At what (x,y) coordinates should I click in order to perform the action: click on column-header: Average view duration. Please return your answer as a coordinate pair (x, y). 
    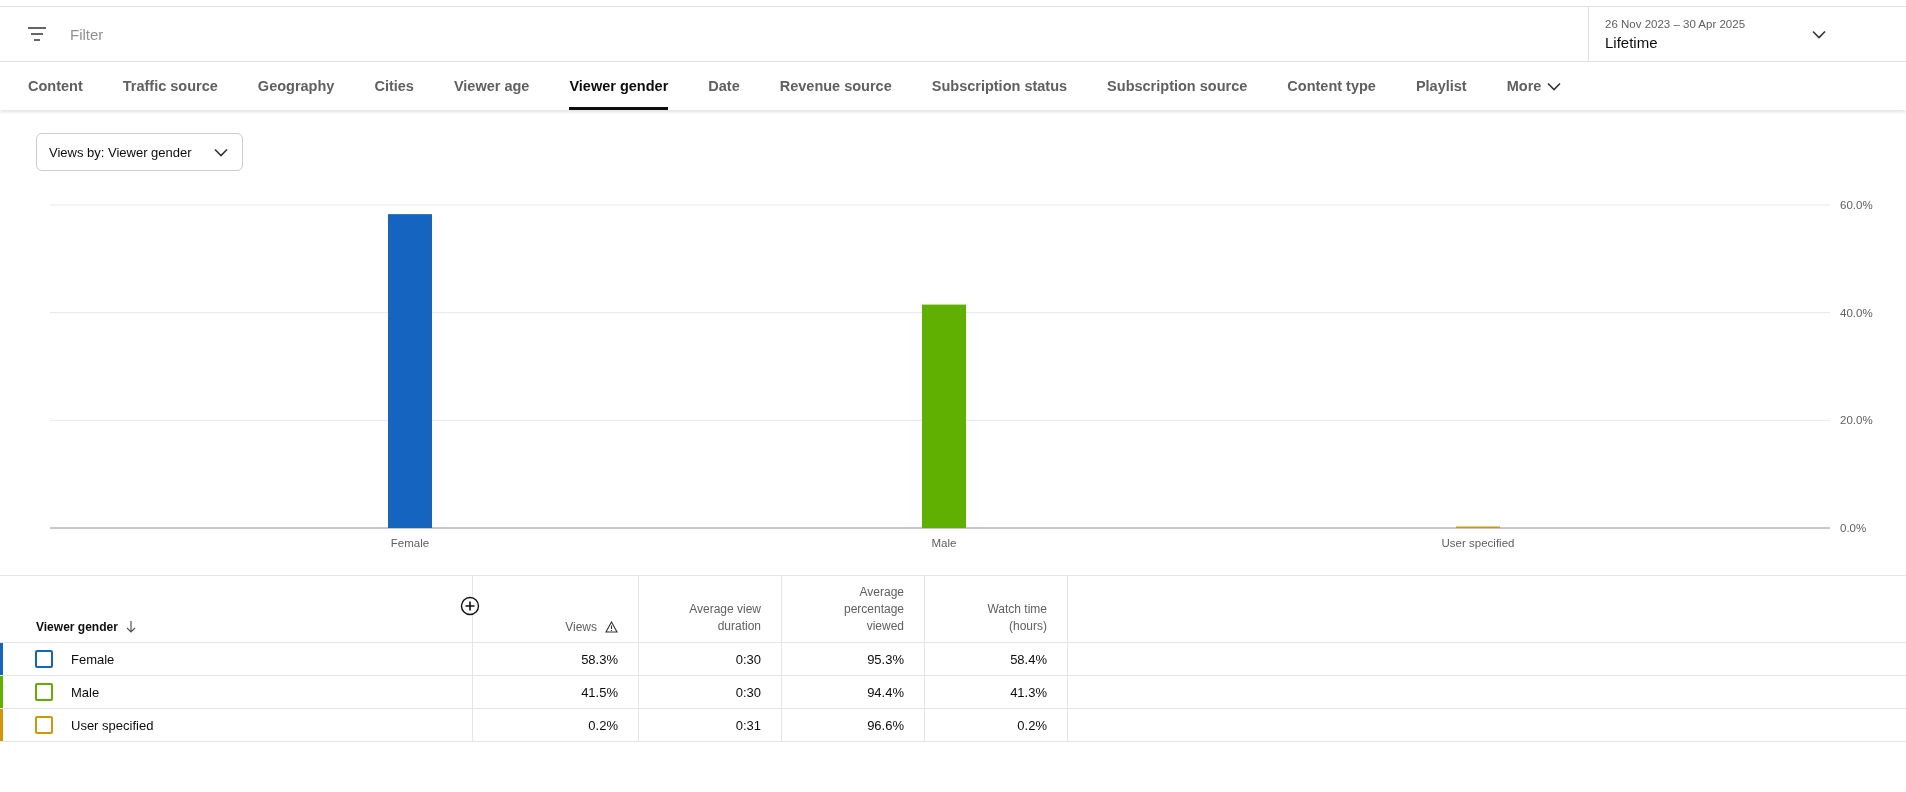
    Looking at the image, I should click on (716, 617).